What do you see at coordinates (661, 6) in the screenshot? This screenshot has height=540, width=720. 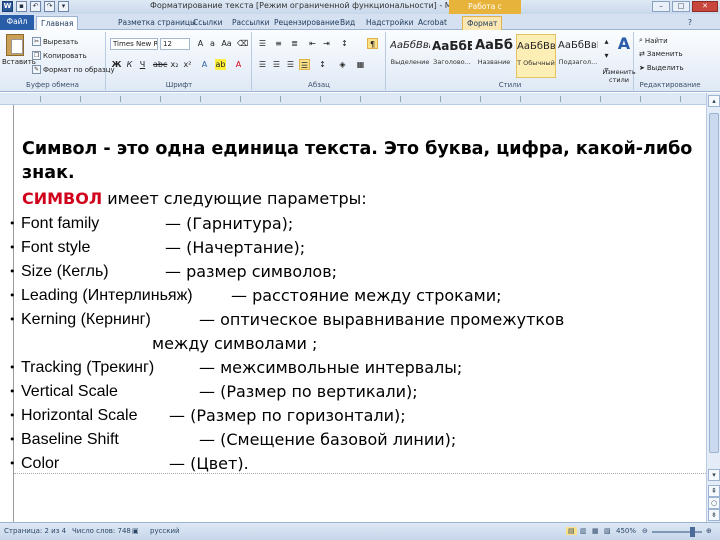 I see `minimize-button: –` at bounding box center [661, 6].